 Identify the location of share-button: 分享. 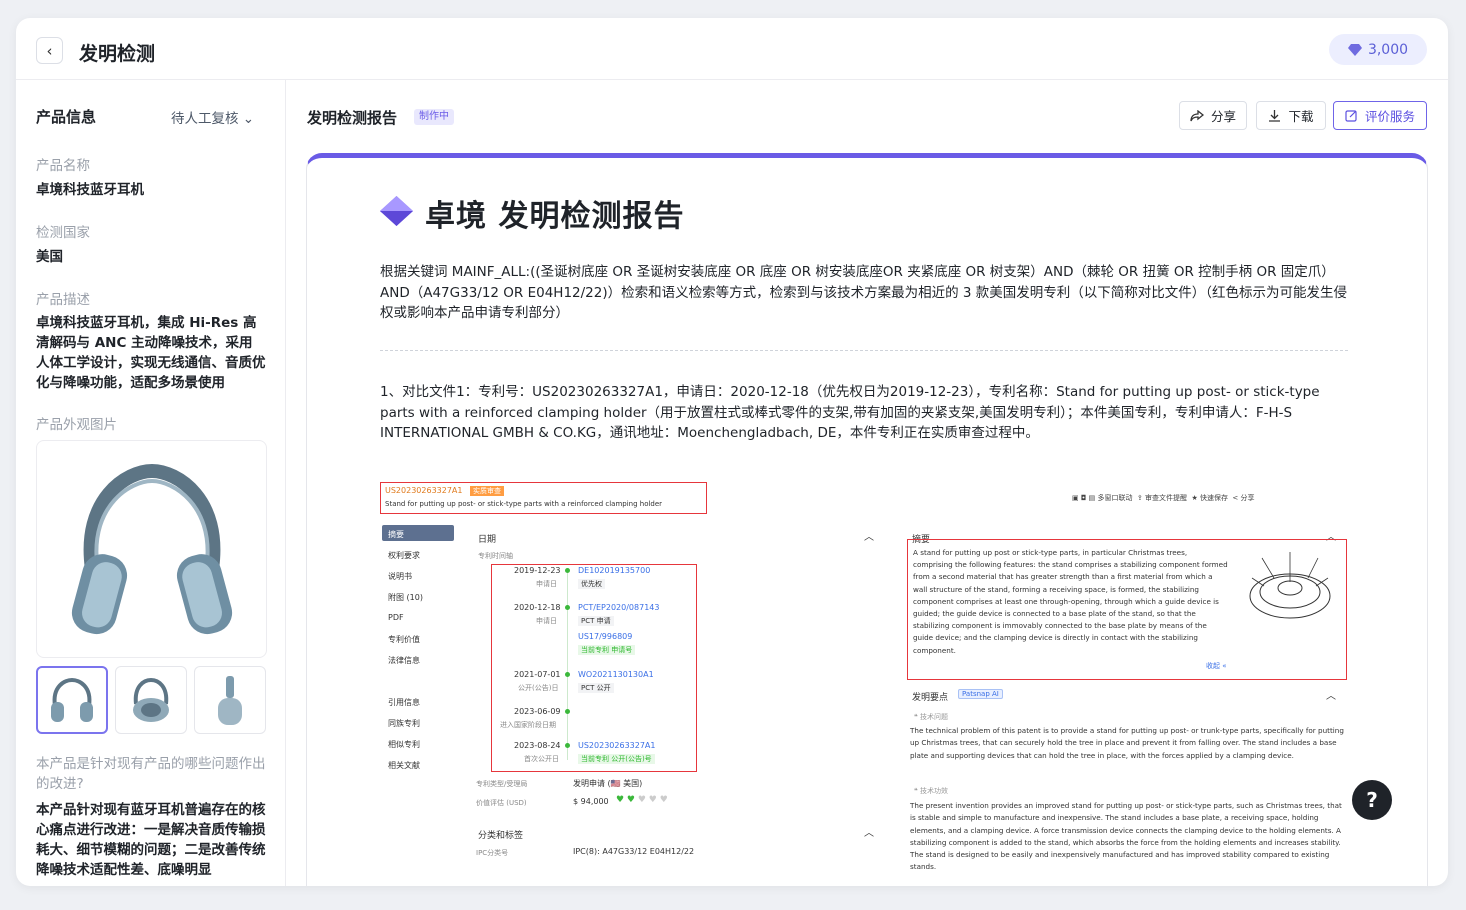
(1213, 115).